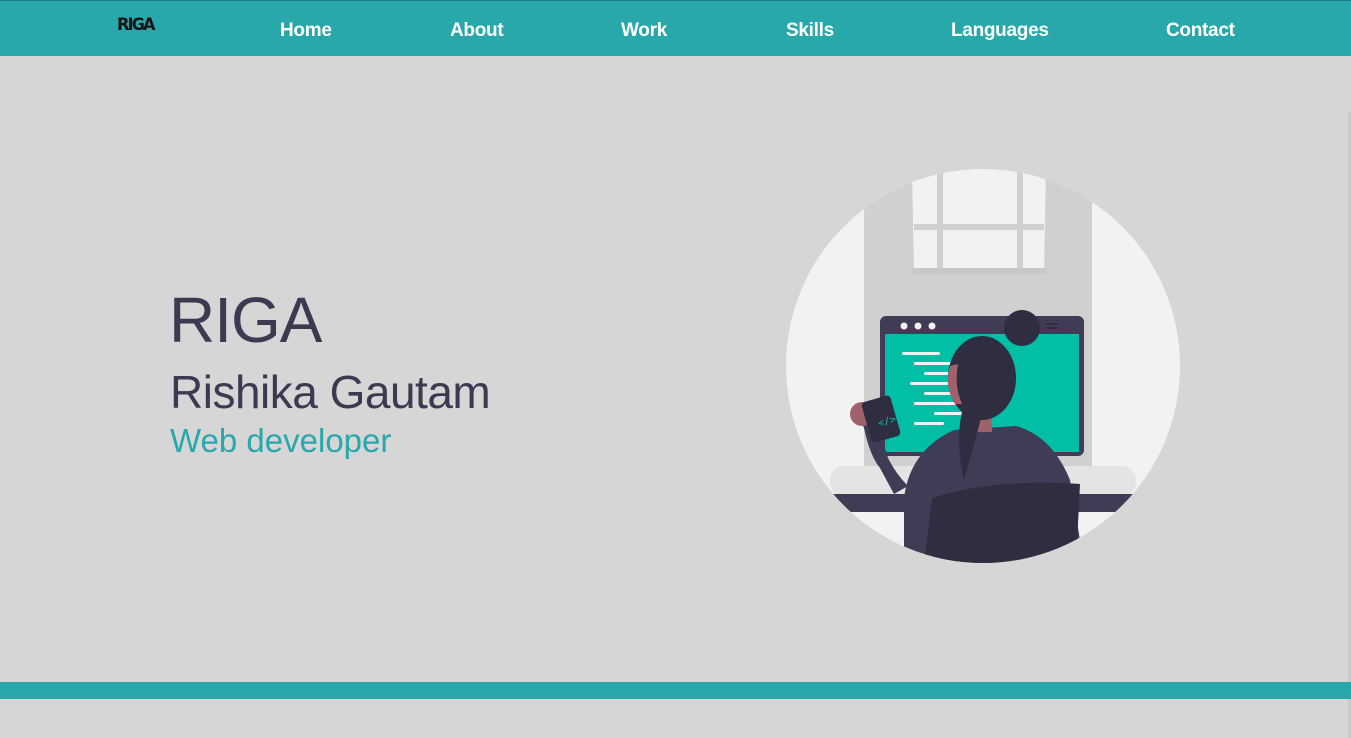 Image resolution: width=1351 pixels, height=738 pixels. I want to click on nav-link-languages: Languages, so click(1000, 31).